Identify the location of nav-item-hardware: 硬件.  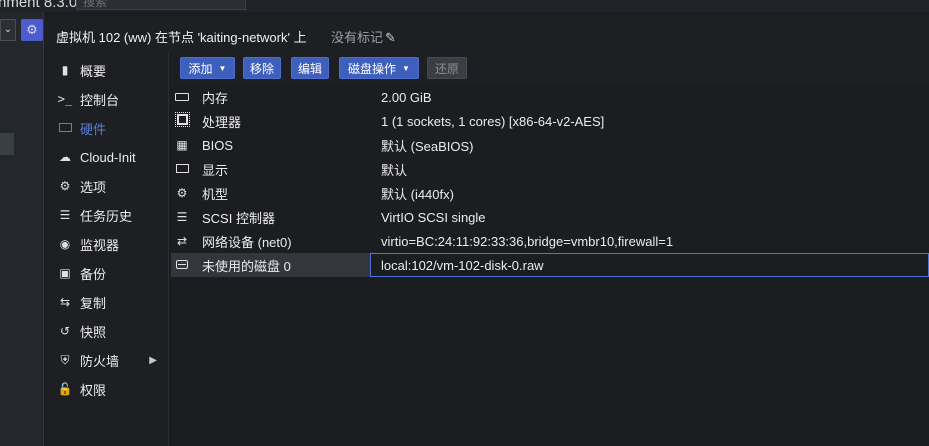
(108, 128).